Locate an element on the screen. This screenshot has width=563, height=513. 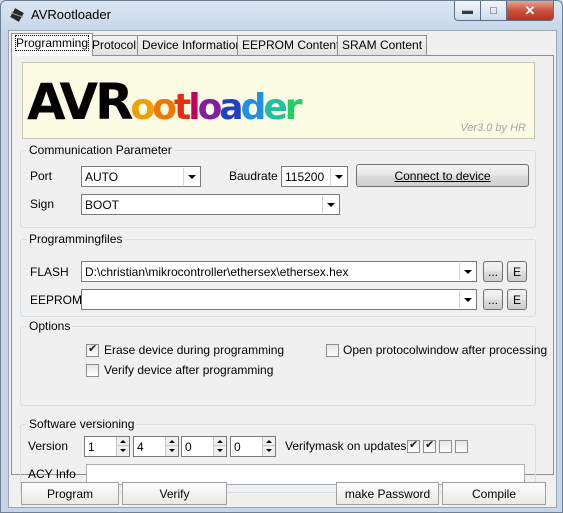
maximize-icon: □ is located at coordinates (493, 10).